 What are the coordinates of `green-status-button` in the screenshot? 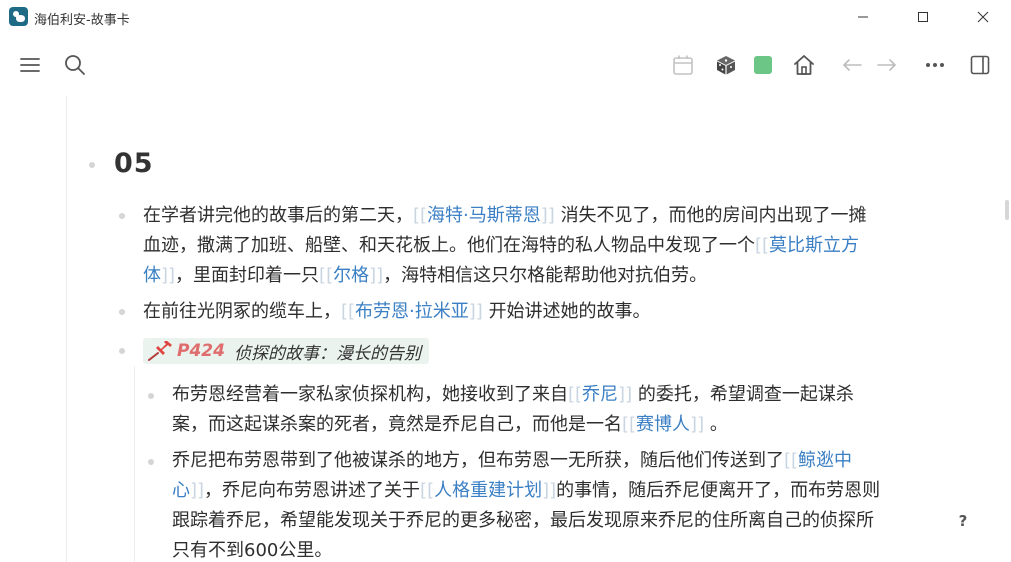 It's located at (763, 65).